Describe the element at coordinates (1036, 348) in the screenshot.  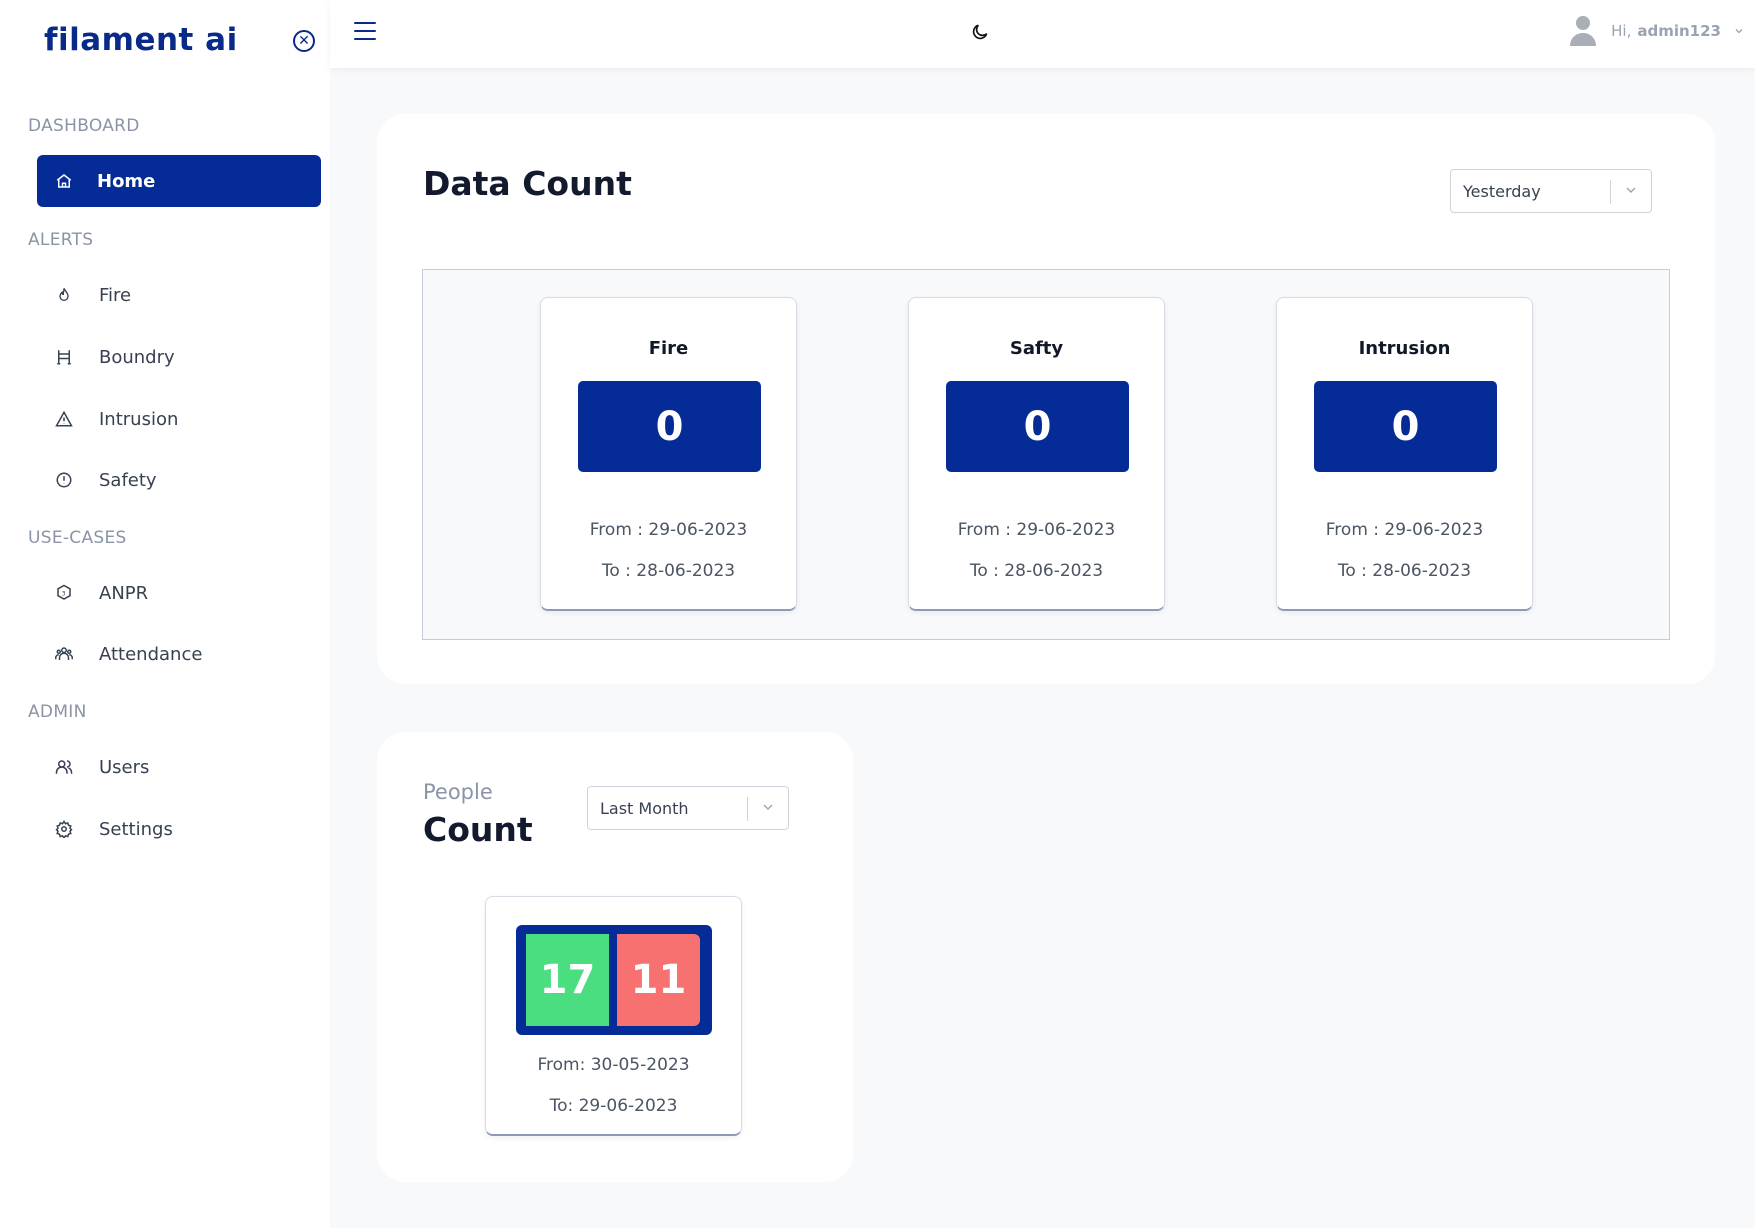
I see `card-title: Safty` at that location.